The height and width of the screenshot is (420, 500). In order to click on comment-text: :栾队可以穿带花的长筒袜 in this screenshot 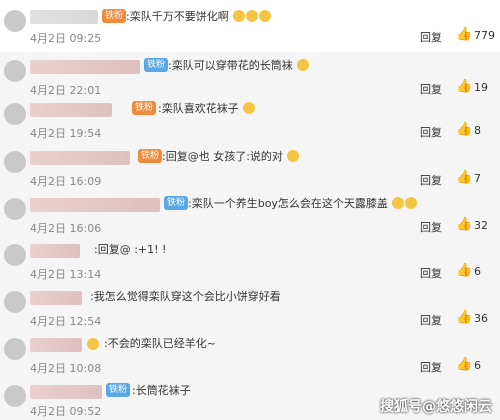, I will do `click(239, 65)`.